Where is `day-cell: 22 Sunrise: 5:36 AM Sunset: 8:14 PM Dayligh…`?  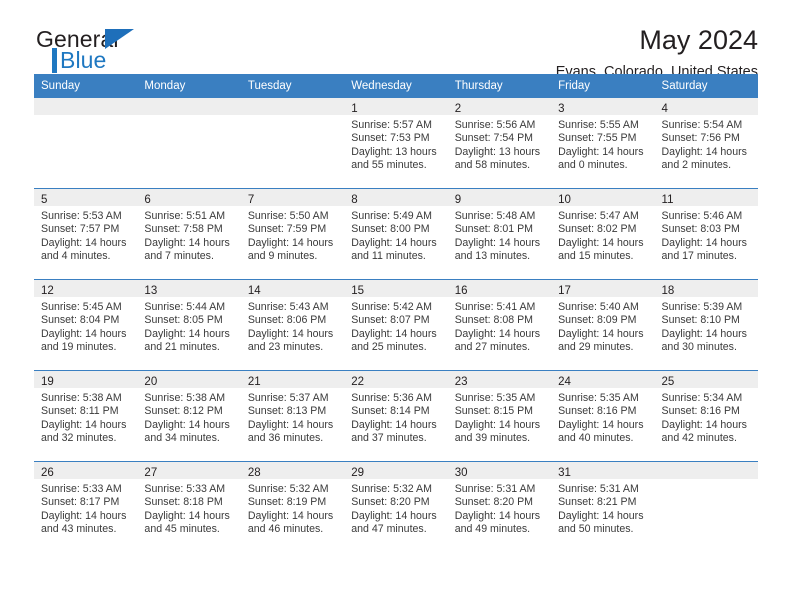
day-cell: 22 Sunrise: 5:36 AM Sunset: 8:14 PM Dayligh… is located at coordinates (396, 416).